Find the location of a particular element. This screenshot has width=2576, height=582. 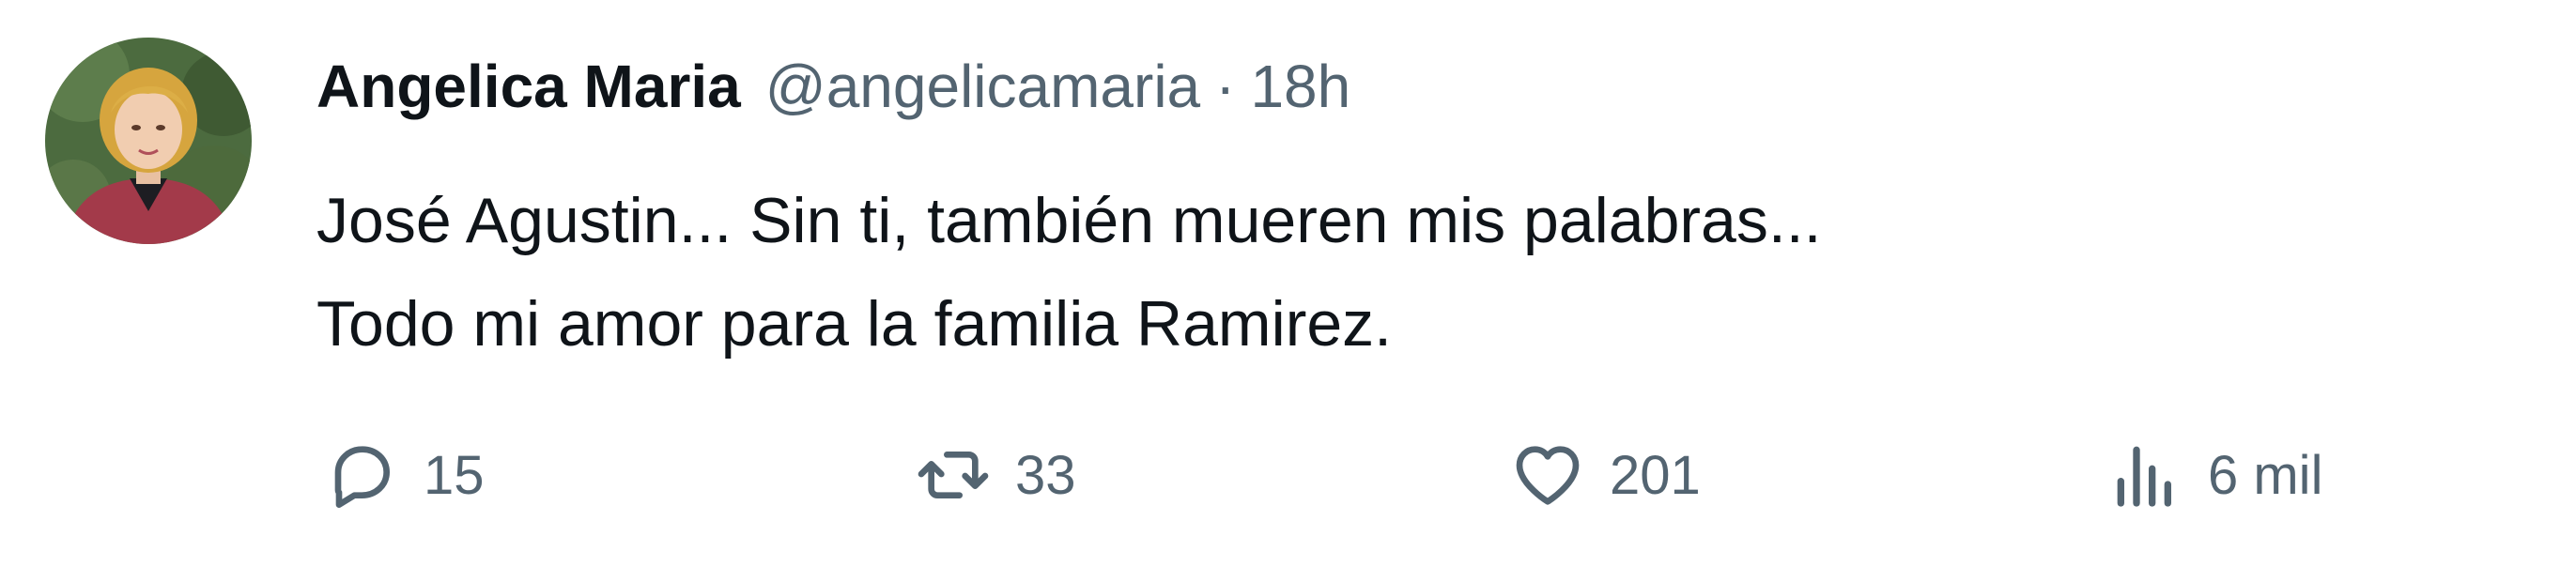

like-button: 201 is located at coordinates (1602, 475).